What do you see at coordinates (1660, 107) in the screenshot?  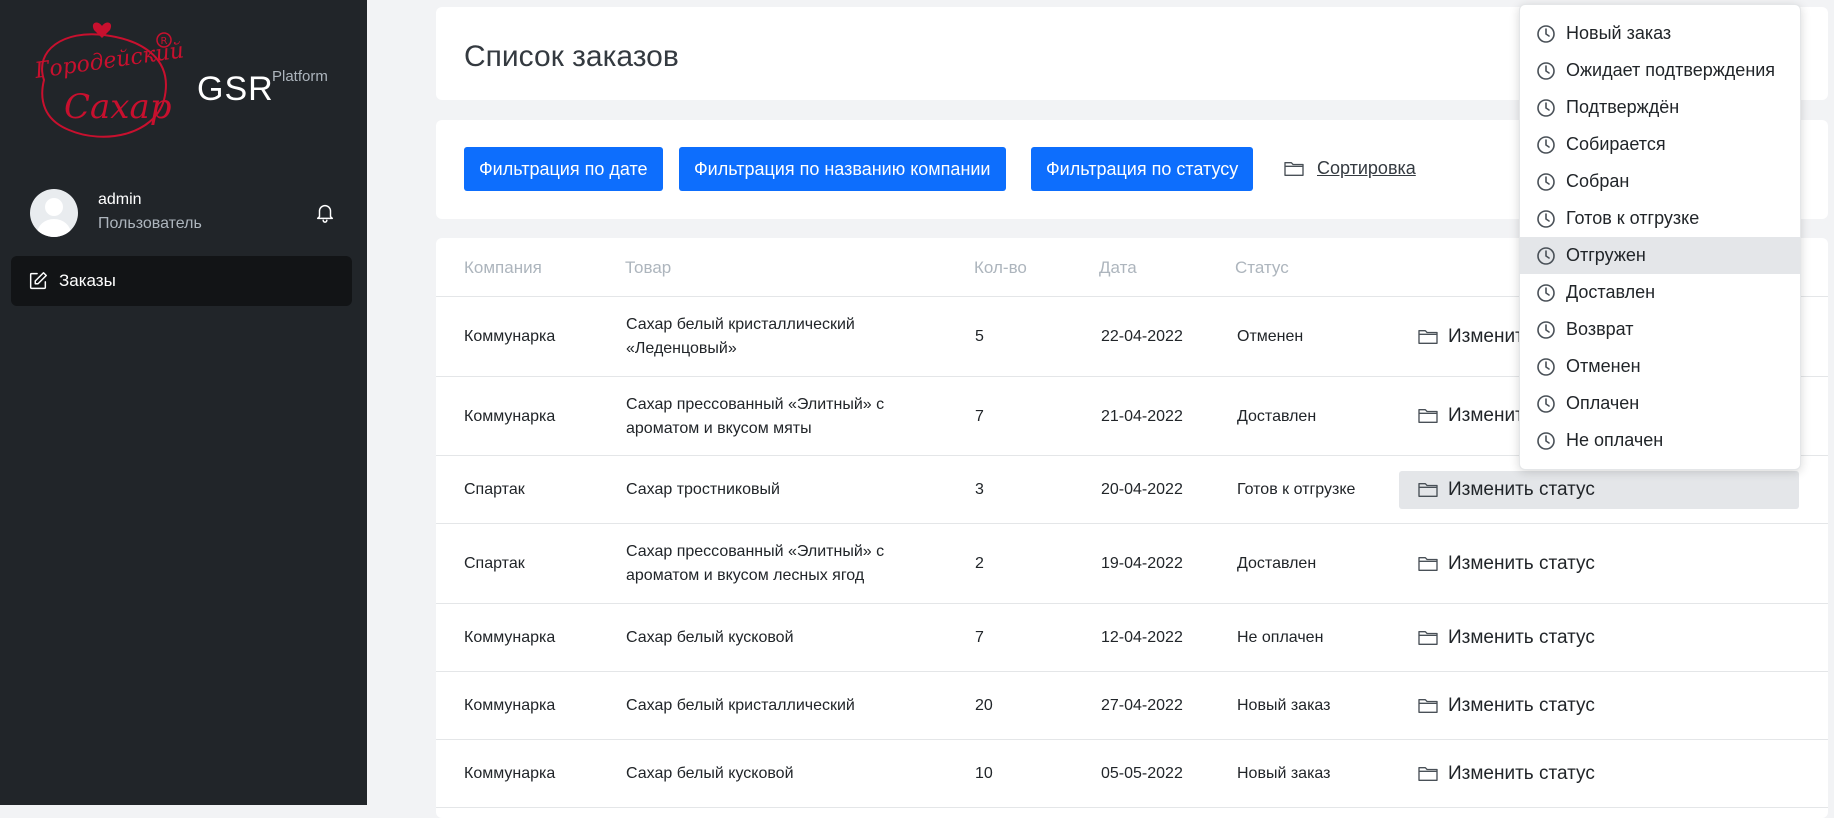 I see `status-option-confirmed: Подтверждён` at bounding box center [1660, 107].